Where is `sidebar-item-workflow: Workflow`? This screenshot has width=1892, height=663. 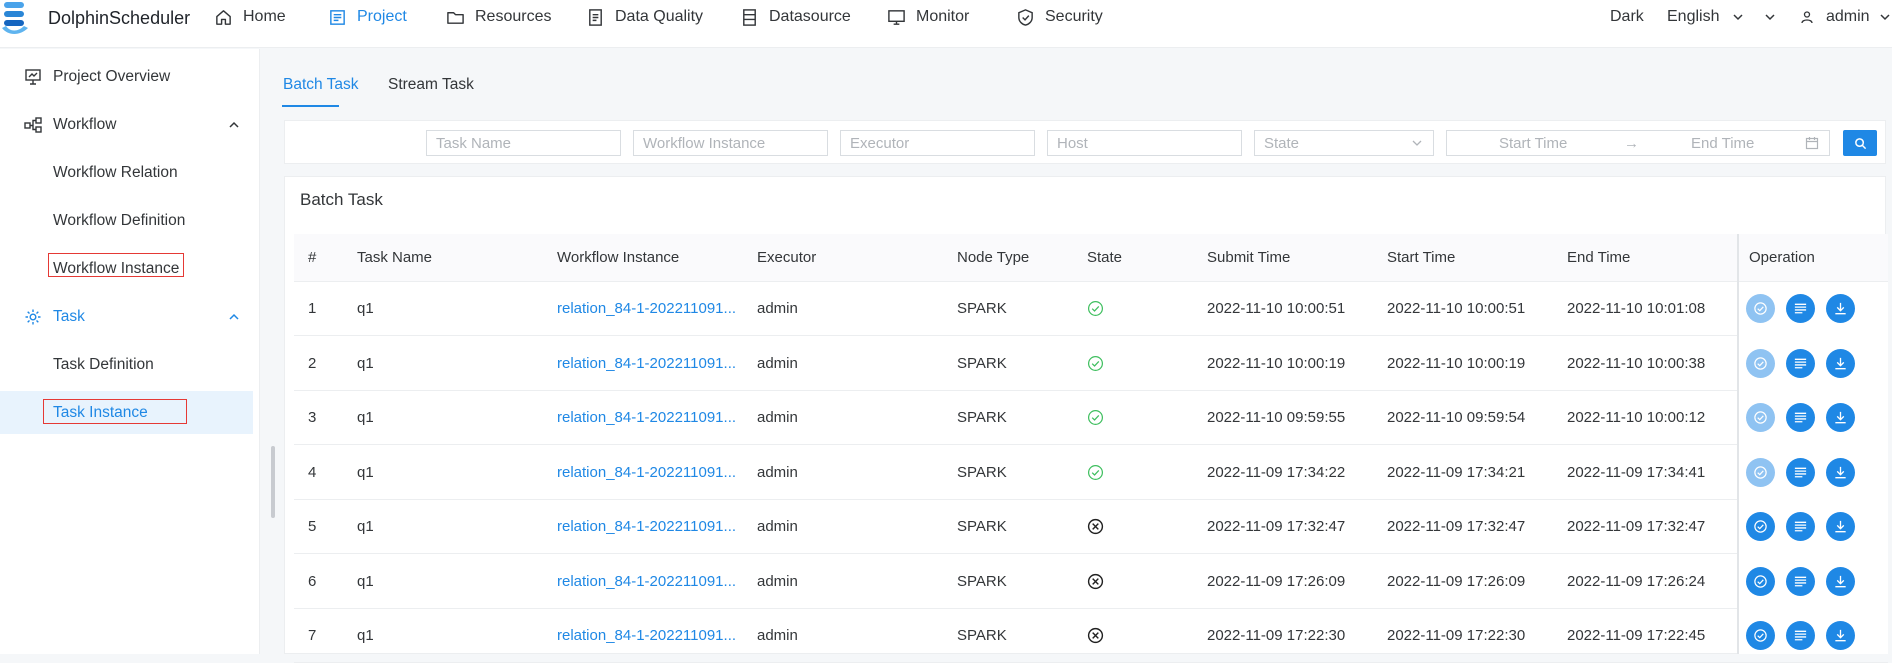 sidebar-item-workflow: Workflow is located at coordinates (126, 124).